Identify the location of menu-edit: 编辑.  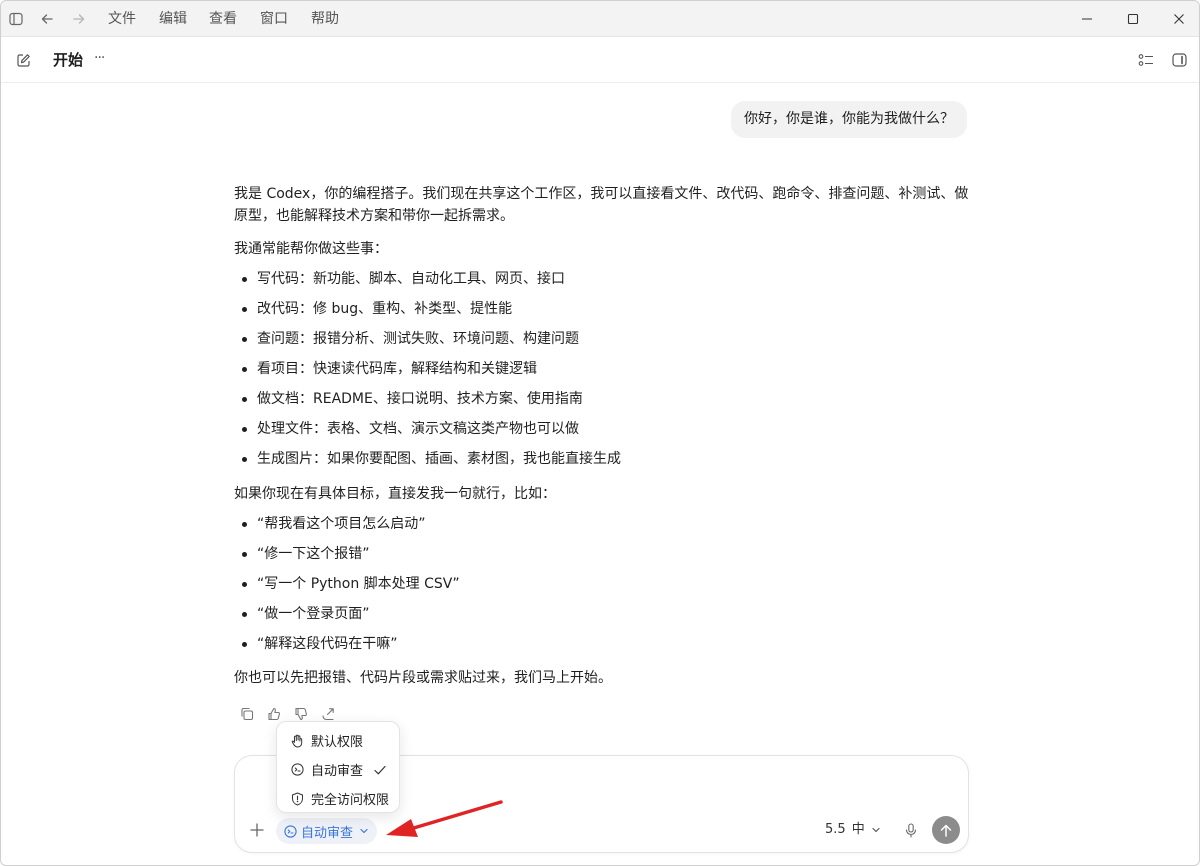
(173, 19).